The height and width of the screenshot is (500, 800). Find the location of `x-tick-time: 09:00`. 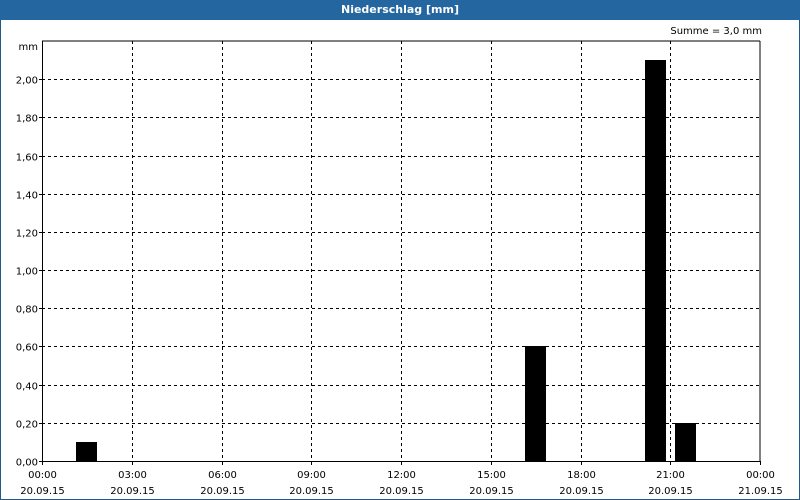

x-tick-time: 09:00 is located at coordinates (311, 475).